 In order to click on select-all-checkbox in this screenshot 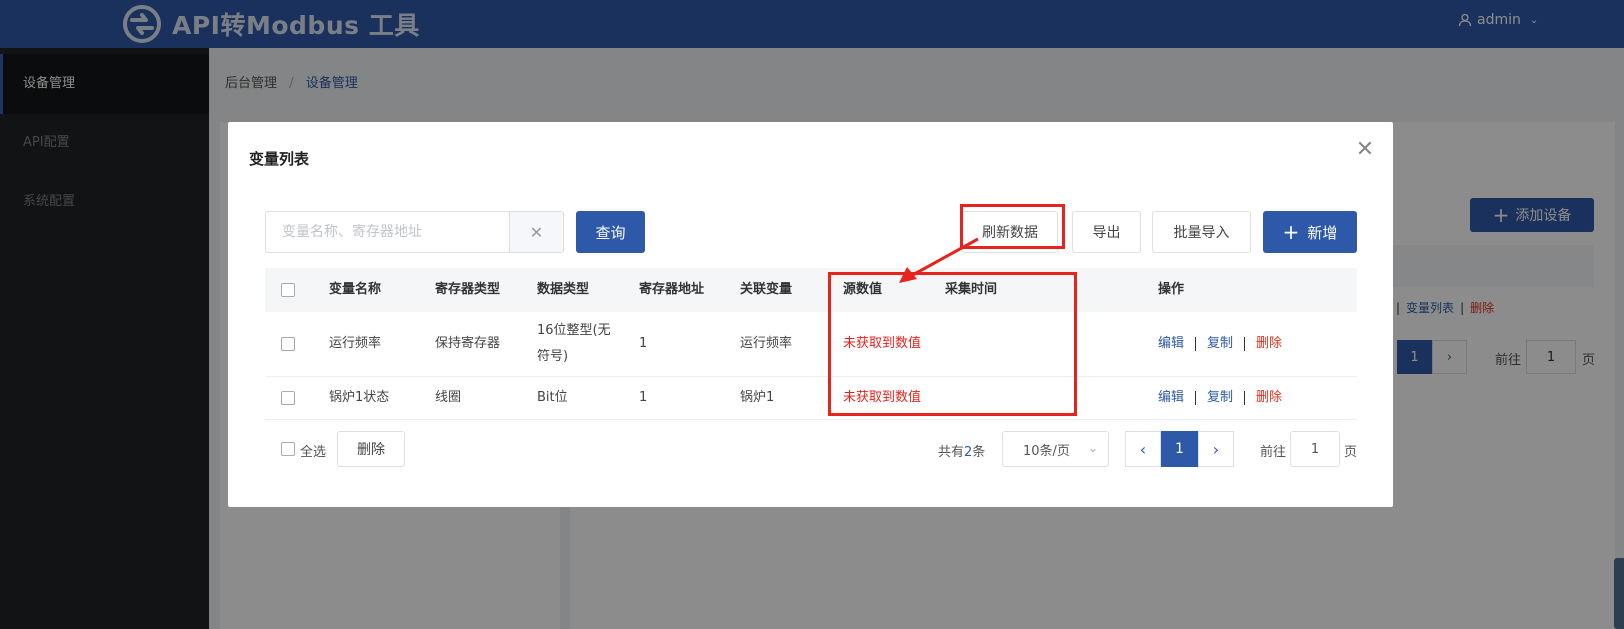, I will do `click(288, 449)`.